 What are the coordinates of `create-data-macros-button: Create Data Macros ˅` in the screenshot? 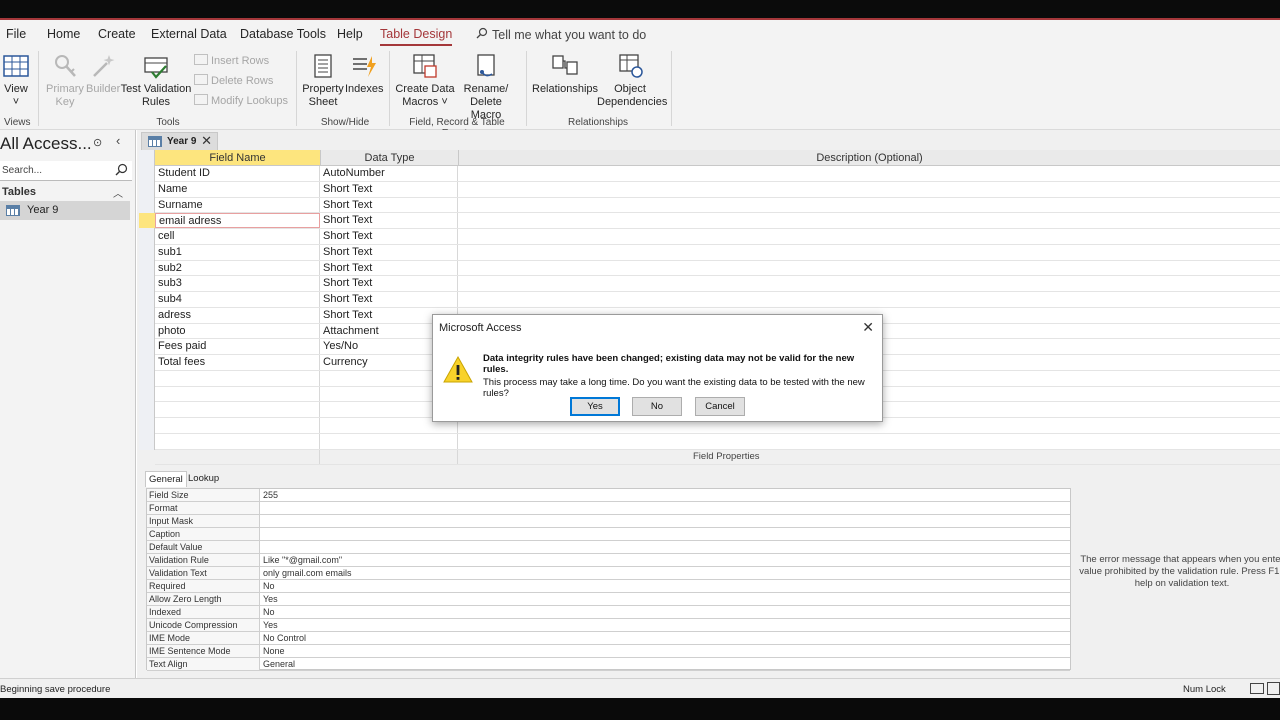 It's located at (425, 80).